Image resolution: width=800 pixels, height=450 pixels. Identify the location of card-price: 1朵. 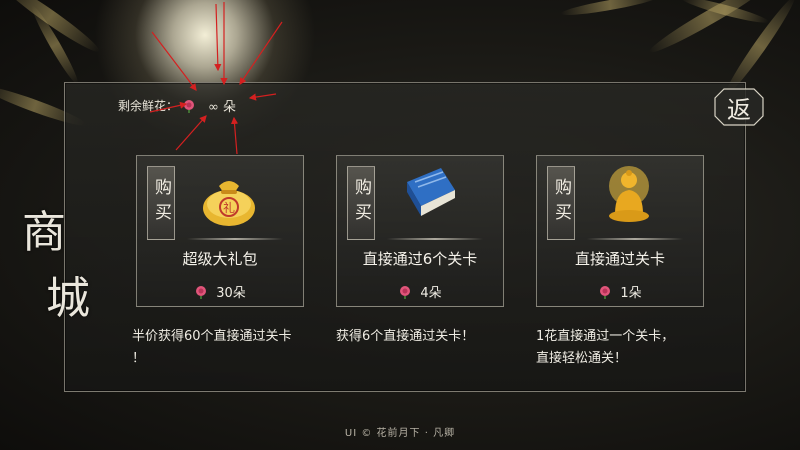
(620, 291).